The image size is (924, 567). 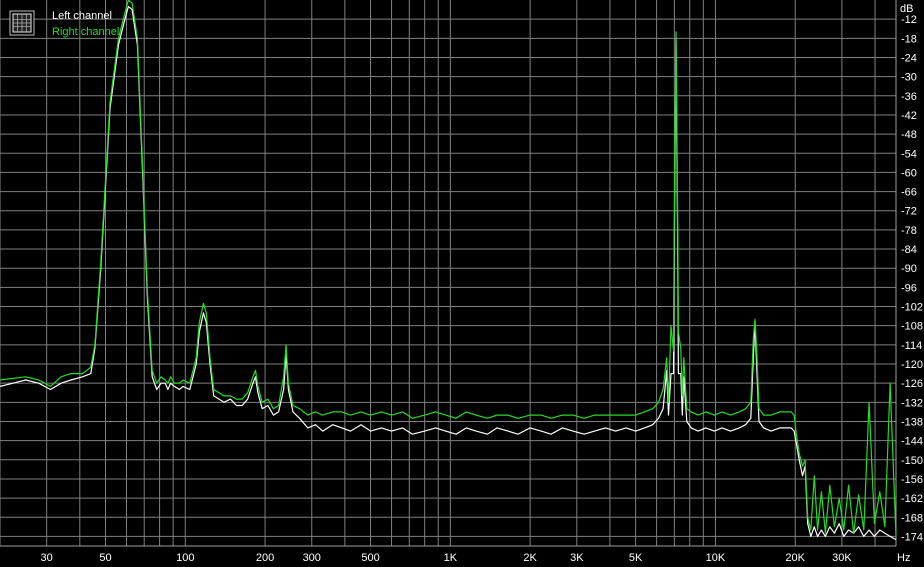 What do you see at coordinates (912, 422) in the screenshot?
I see `y-tick-label: -138` at bounding box center [912, 422].